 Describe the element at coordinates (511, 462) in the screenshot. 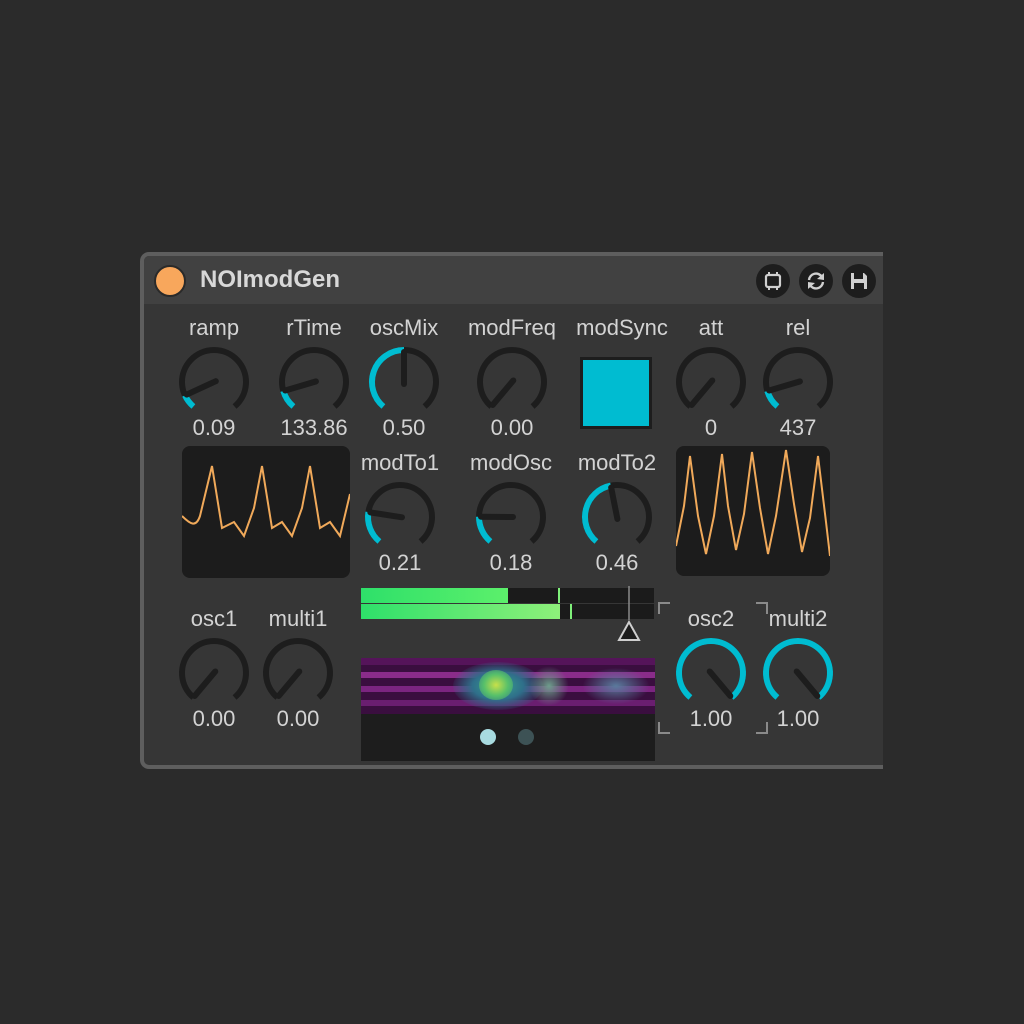

I see `modosc-label: modOsc` at that location.